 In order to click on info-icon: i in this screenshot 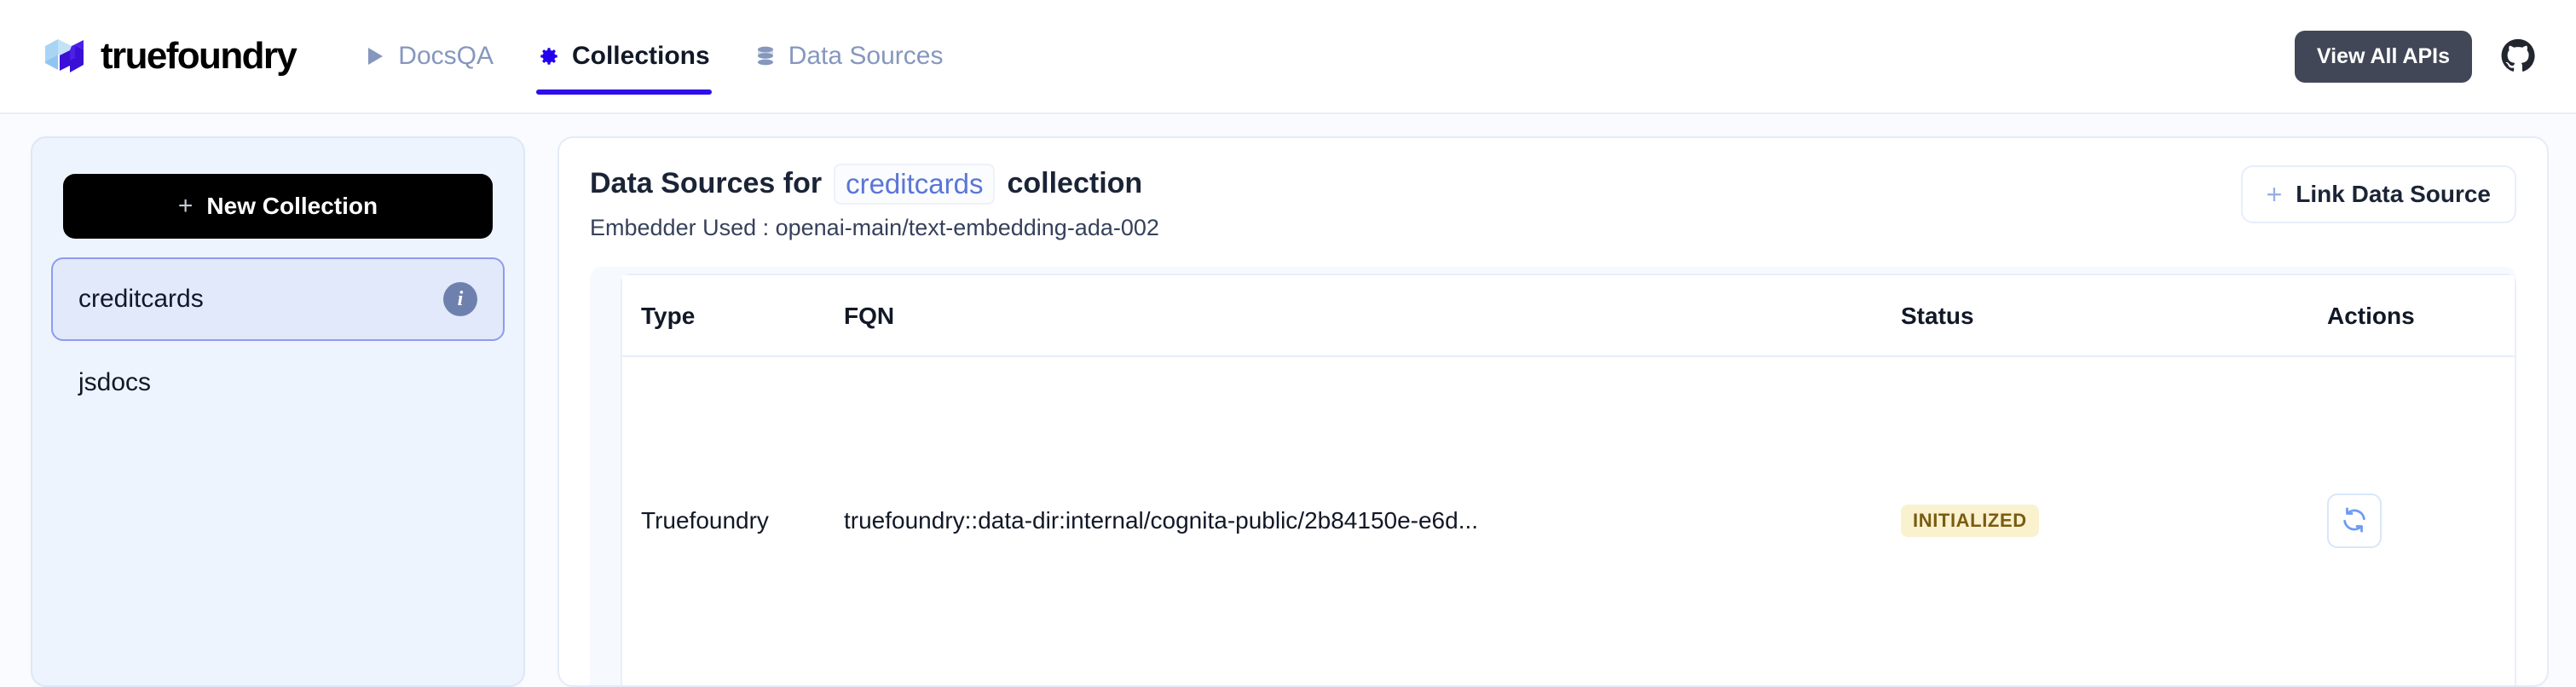, I will do `click(460, 299)`.